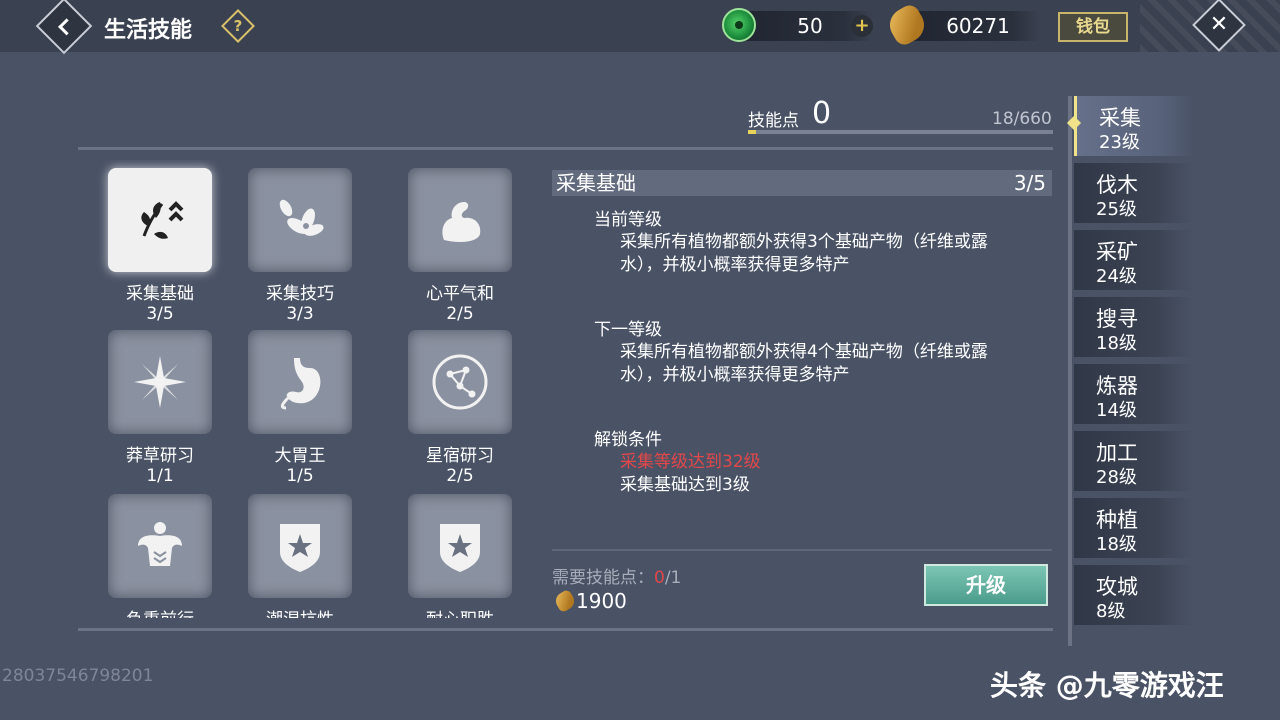 This screenshot has height=720, width=1280. I want to click on body-muscle-icon, so click(160, 546).